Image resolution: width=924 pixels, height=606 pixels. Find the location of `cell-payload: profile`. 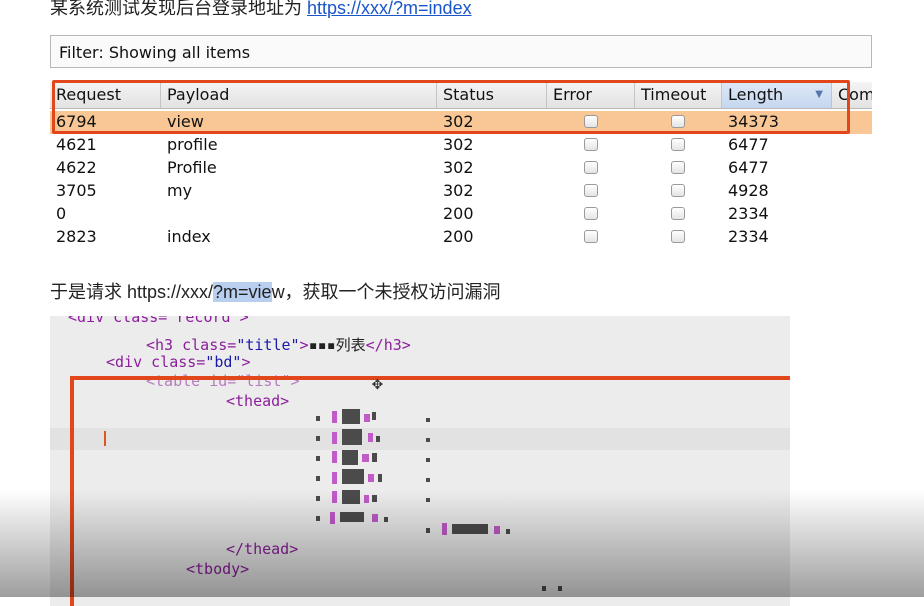

cell-payload: profile is located at coordinates (192, 144).